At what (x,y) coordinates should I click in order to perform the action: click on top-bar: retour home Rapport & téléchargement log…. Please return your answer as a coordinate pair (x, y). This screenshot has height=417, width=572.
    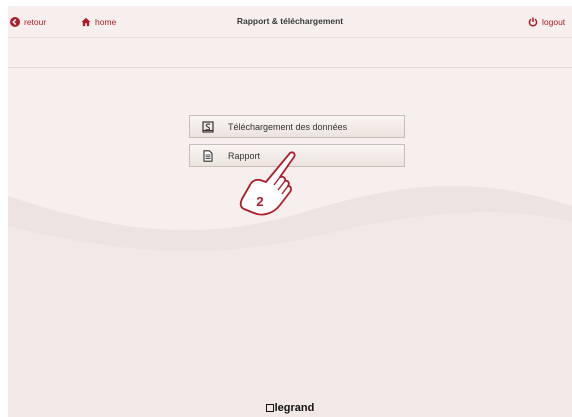
    Looking at the image, I should click on (290, 21).